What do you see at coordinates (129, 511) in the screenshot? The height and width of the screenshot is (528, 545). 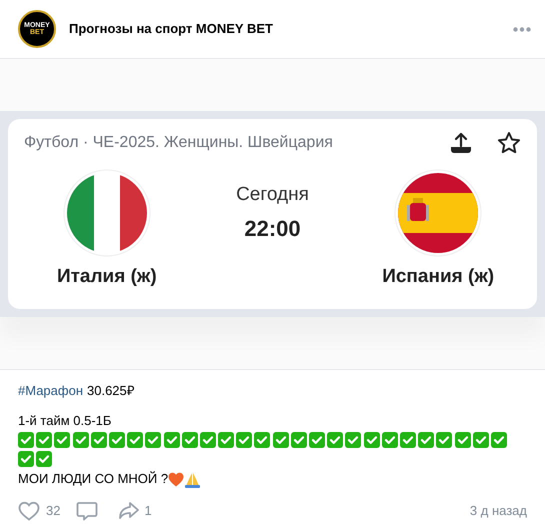 I see `share-arrow-icon` at bounding box center [129, 511].